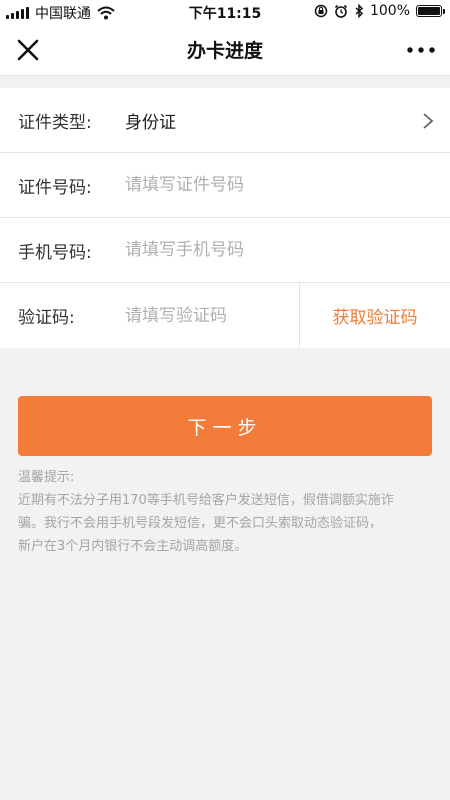 The image size is (450, 800). What do you see at coordinates (430, 11) in the screenshot?
I see `battery-icon` at bounding box center [430, 11].